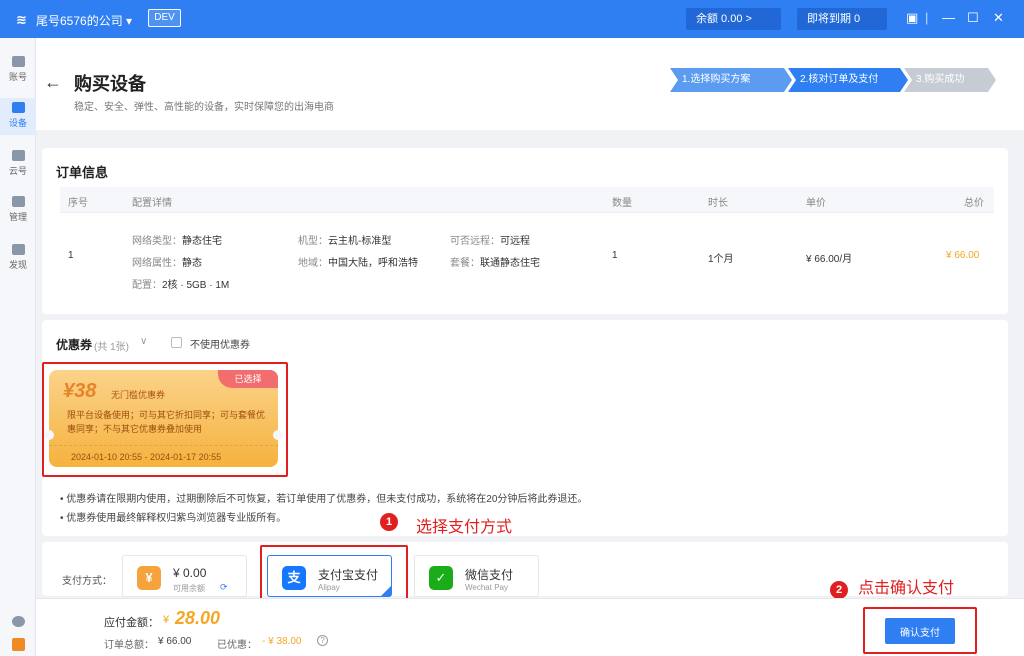 The width and height of the screenshot is (1024, 656). Describe the element at coordinates (147, 285) in the screenshot. I see `config-label: 配置：` at that location.